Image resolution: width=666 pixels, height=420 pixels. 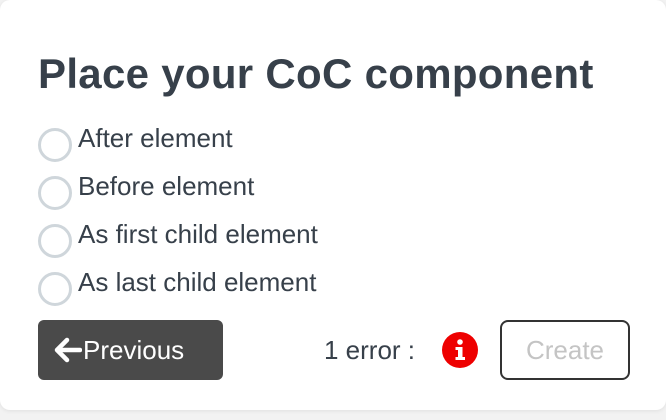 What do you see at coordinates (155, 137) in the screenshot?
I see `option-label: After element` at bounding box center [155, 137].